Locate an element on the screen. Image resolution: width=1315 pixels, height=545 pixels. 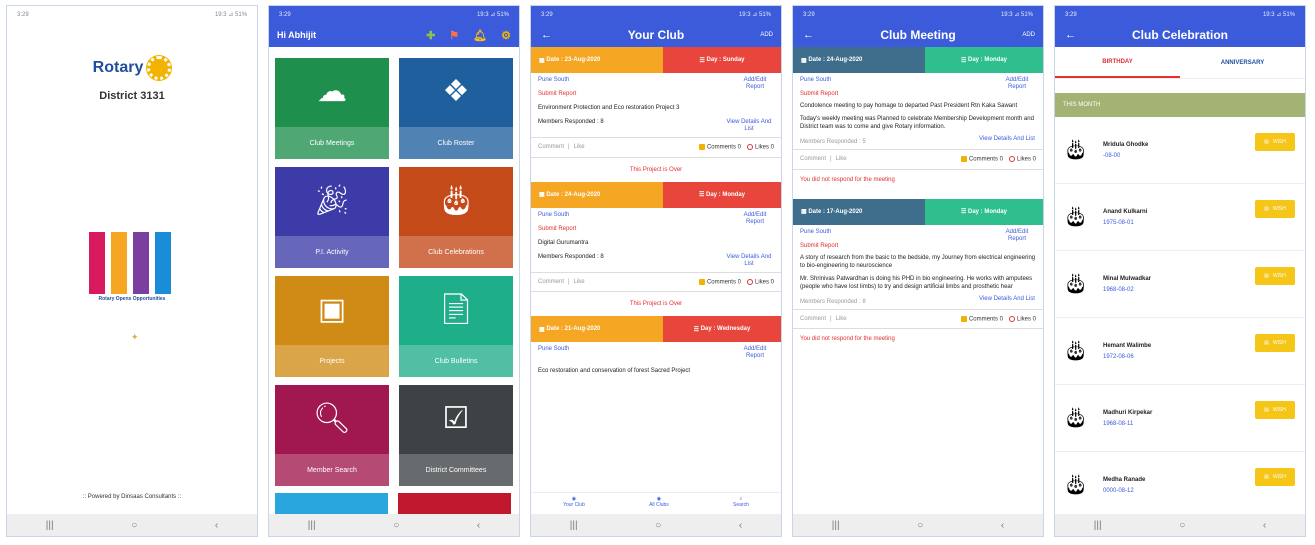
tile-club-roster: ❖ Club Roster is located at coordinates (456, 108).